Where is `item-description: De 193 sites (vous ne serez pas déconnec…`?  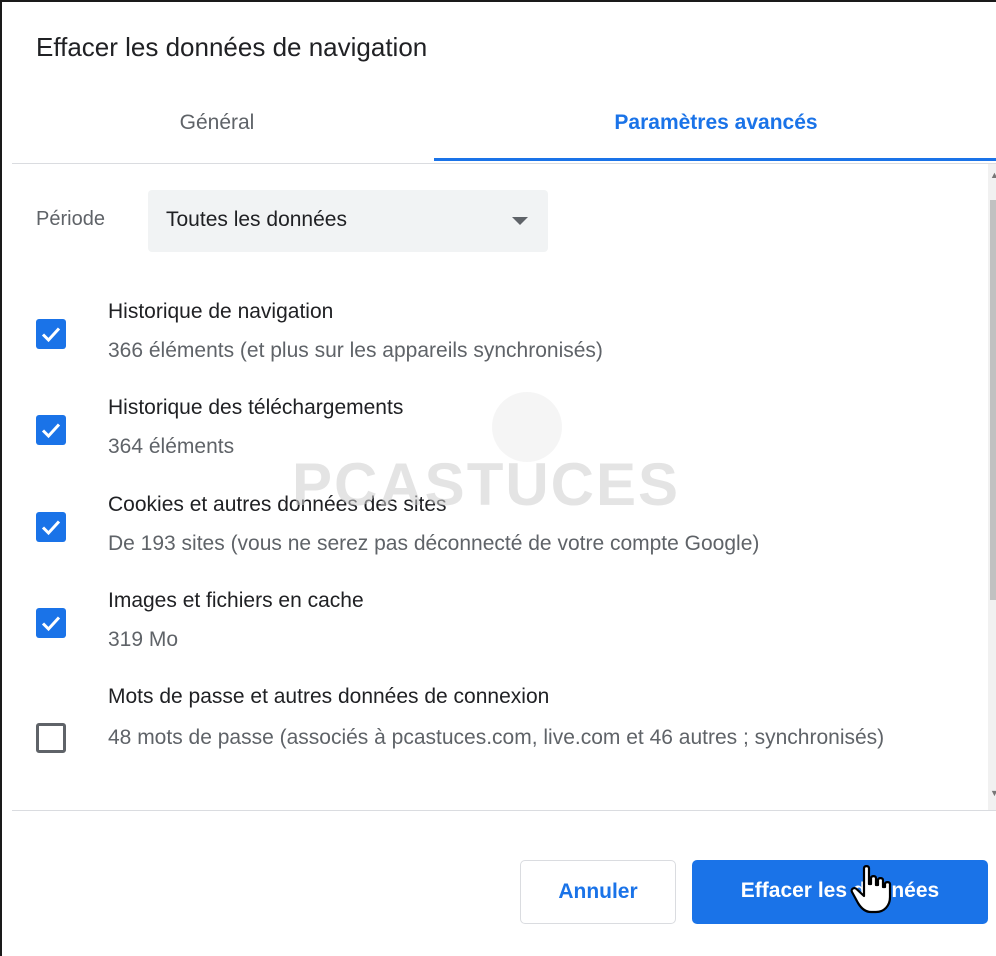 item-description: De 193 sites (vous ne serez pas déconnec… is located at coordinates (434, 543).